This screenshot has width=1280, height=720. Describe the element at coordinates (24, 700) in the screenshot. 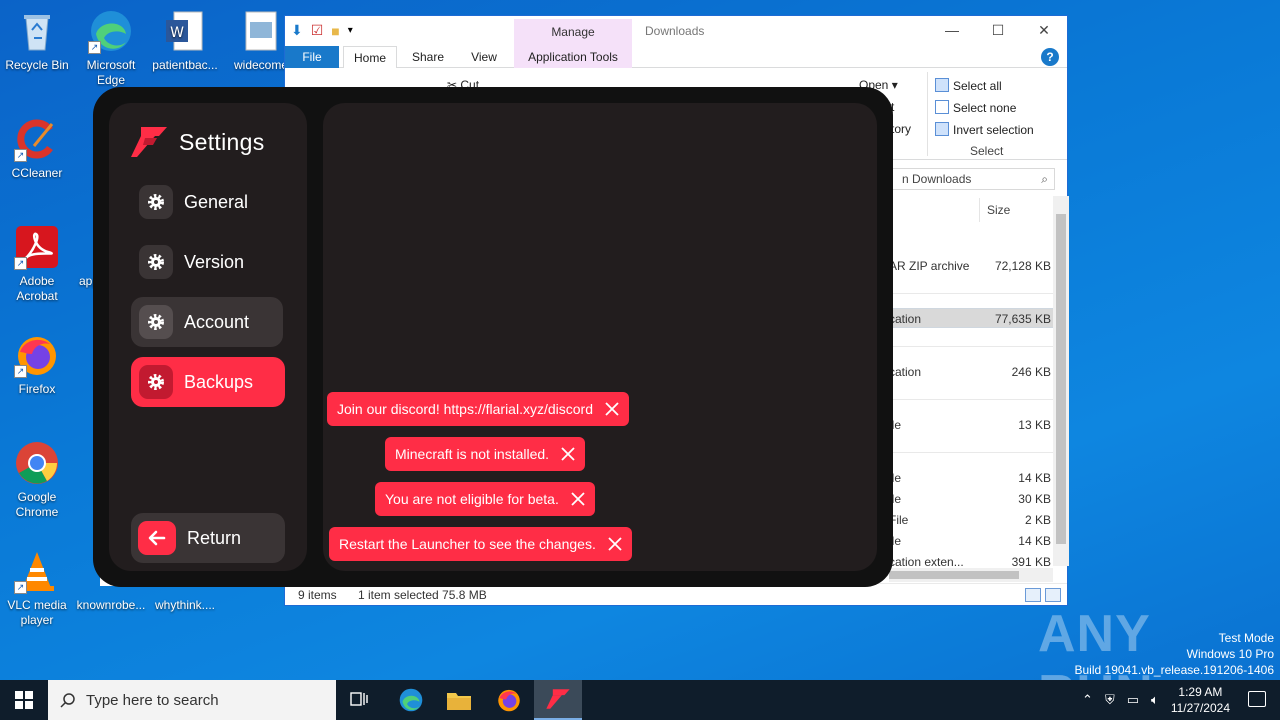

I see `start-button` at that location.